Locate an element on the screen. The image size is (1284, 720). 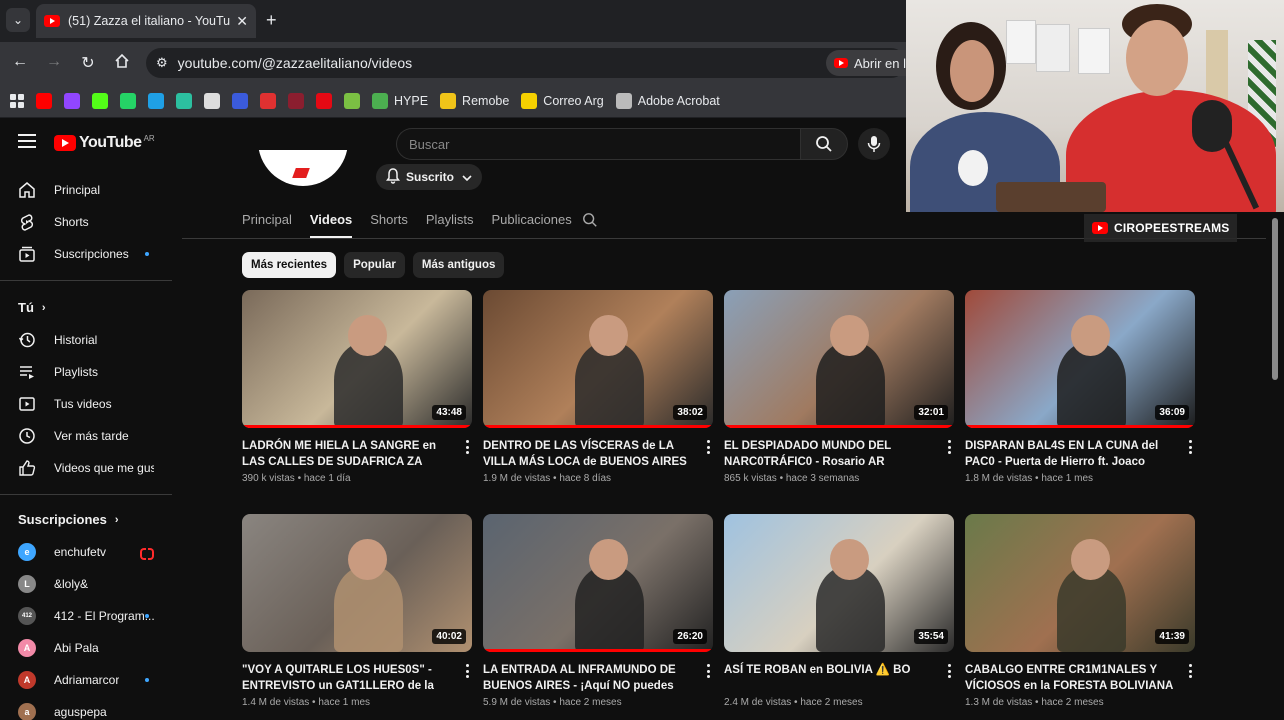
download-bookmark is located at coordinates (240, 100).